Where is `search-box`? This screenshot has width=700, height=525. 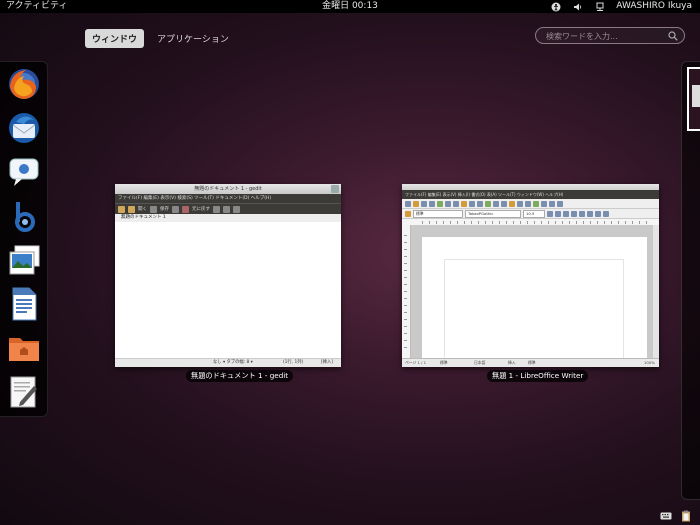 search-box is located at coordinates (610, 35).